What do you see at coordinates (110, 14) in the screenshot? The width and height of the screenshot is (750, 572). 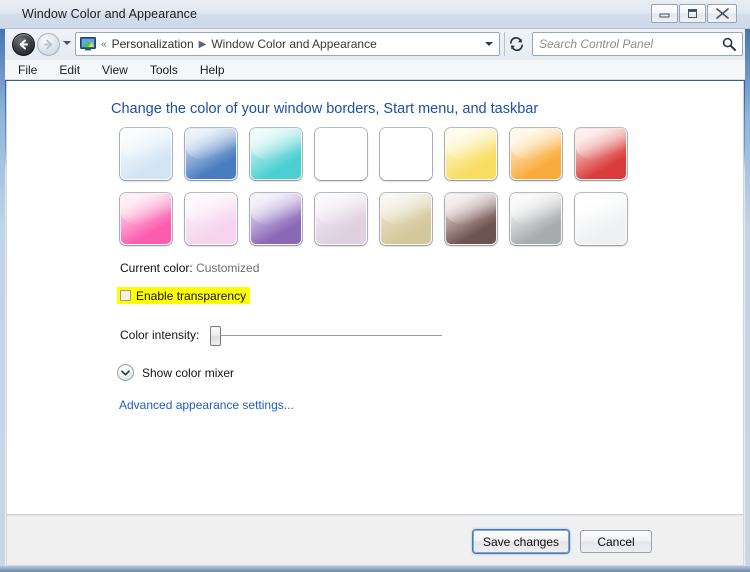 I see `window-title: Window Color and Appearance` at bounding box center [110, 14].